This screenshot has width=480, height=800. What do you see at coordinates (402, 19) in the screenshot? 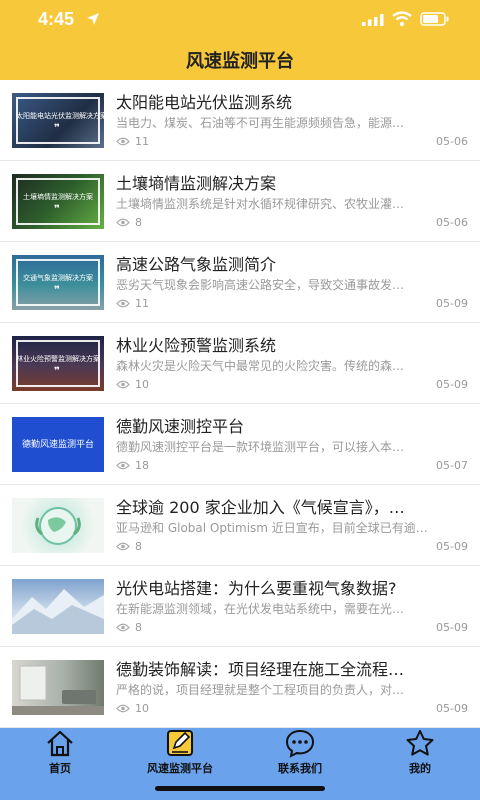
I see `wifi-icon` at bounding box center [402, 19].